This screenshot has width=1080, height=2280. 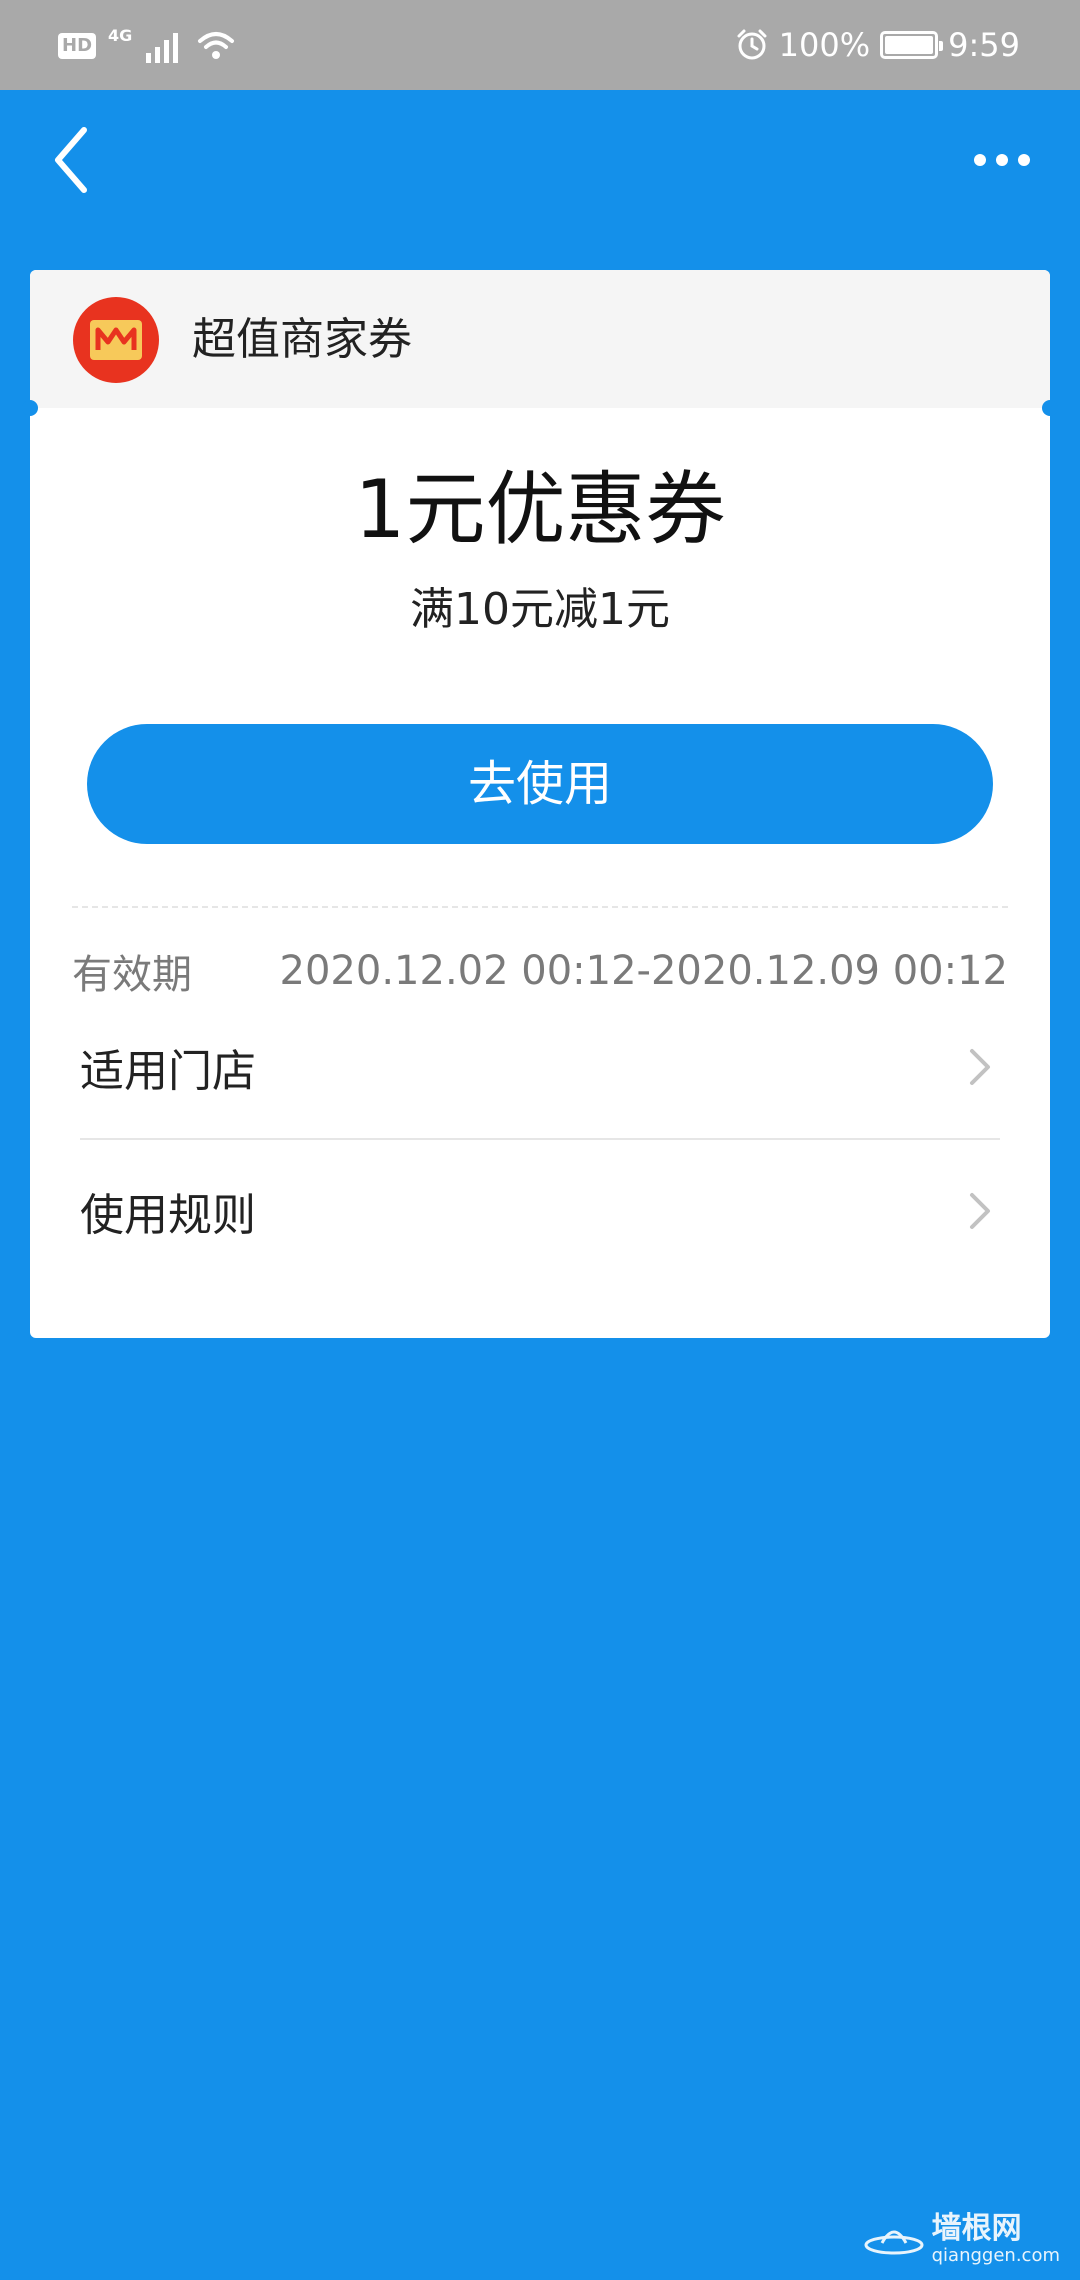 I want to click on applicable-stores-row: 适用门店, so click(x=540, y=1067).